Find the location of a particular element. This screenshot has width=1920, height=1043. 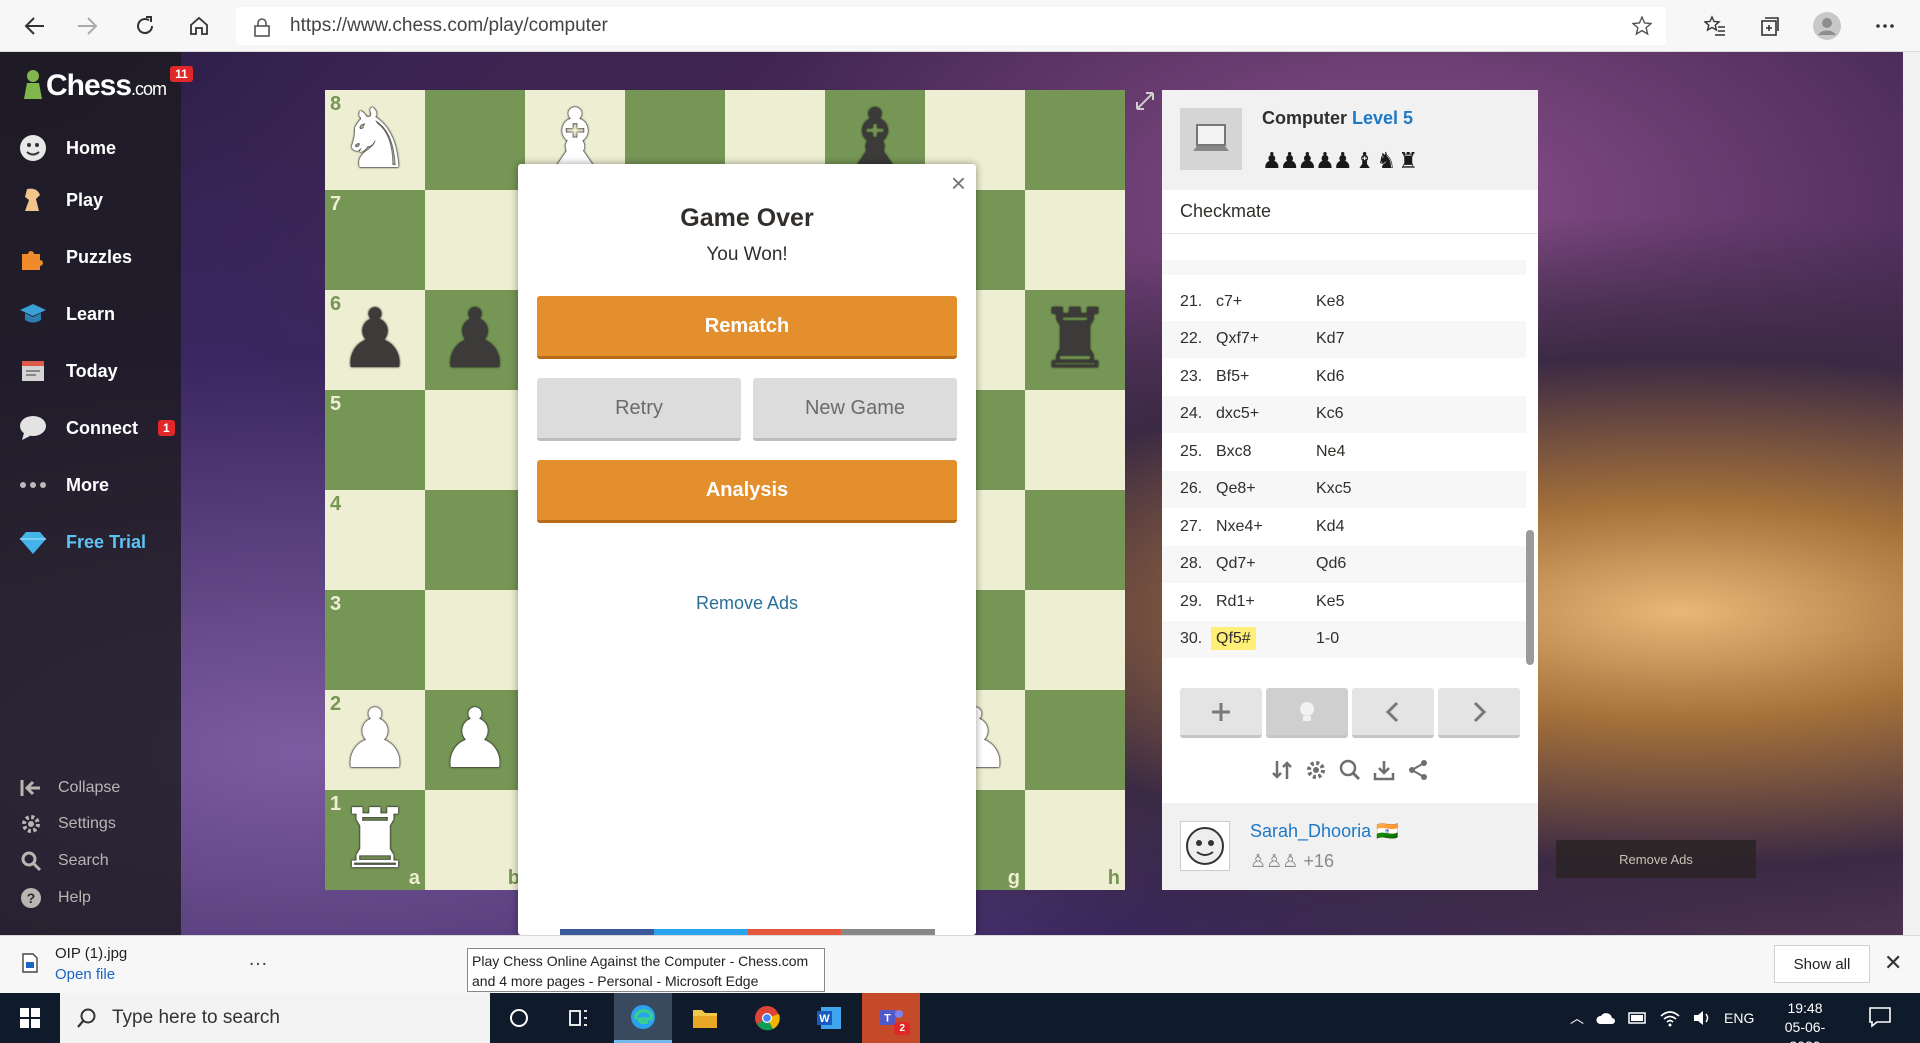

white-move: Qd7+ is located at coordinates (1266, 564).